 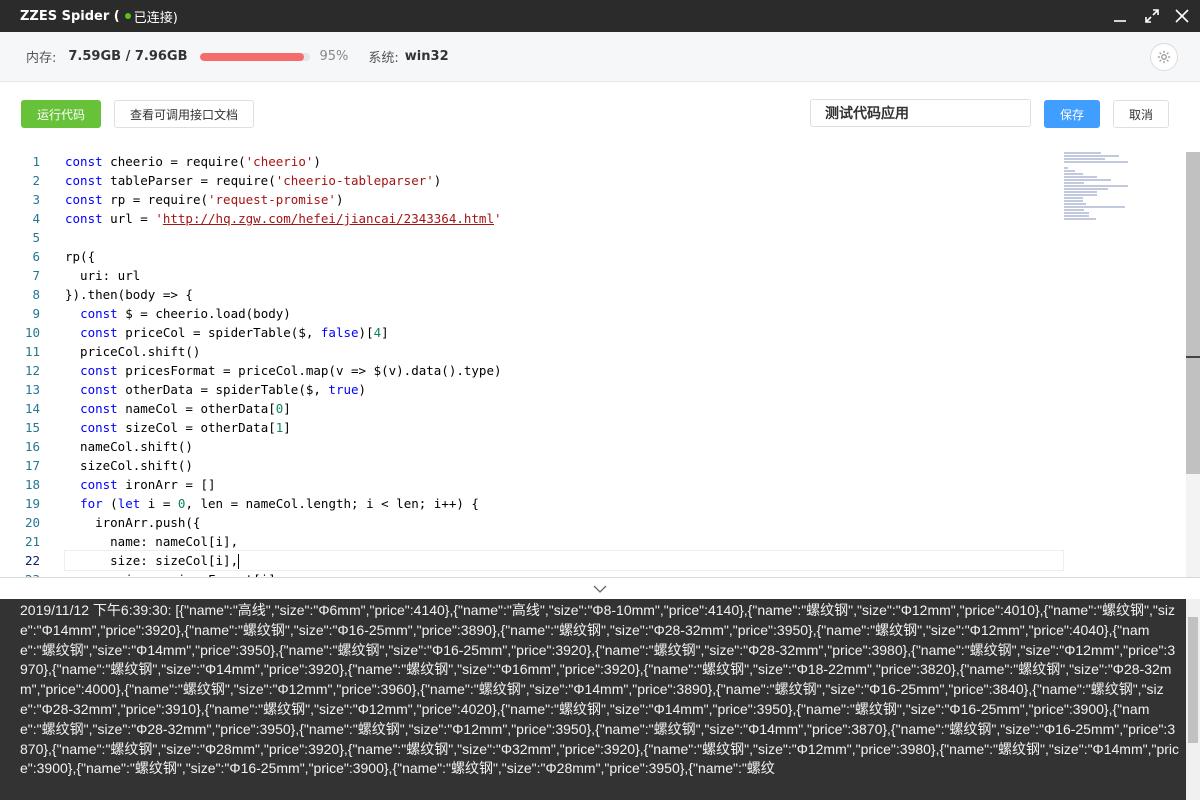 I want to click on code-line: price: pricesFormat[i],, so click(x=564, y=573).